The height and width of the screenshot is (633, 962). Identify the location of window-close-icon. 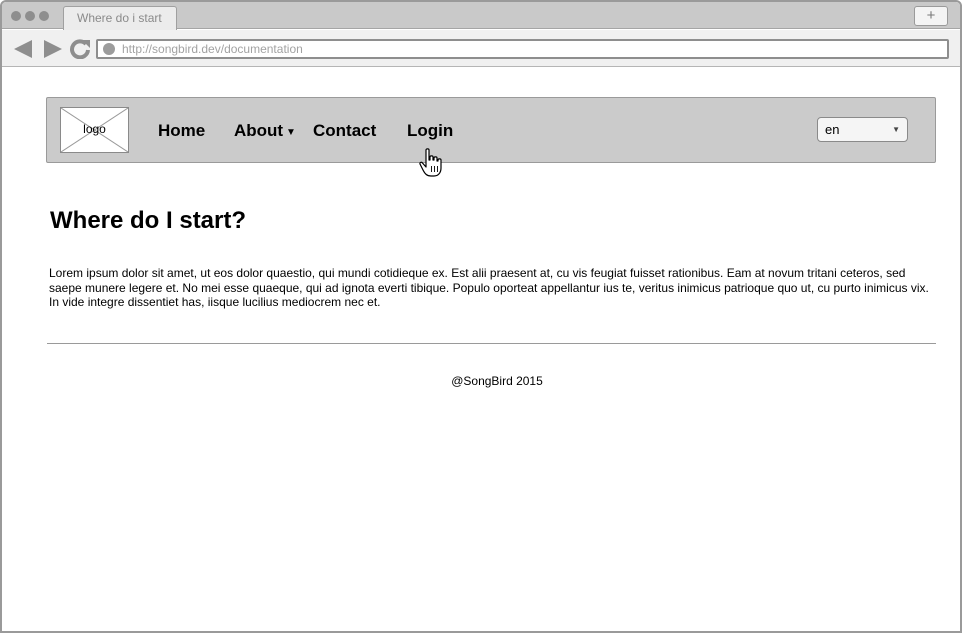
(16, 16).